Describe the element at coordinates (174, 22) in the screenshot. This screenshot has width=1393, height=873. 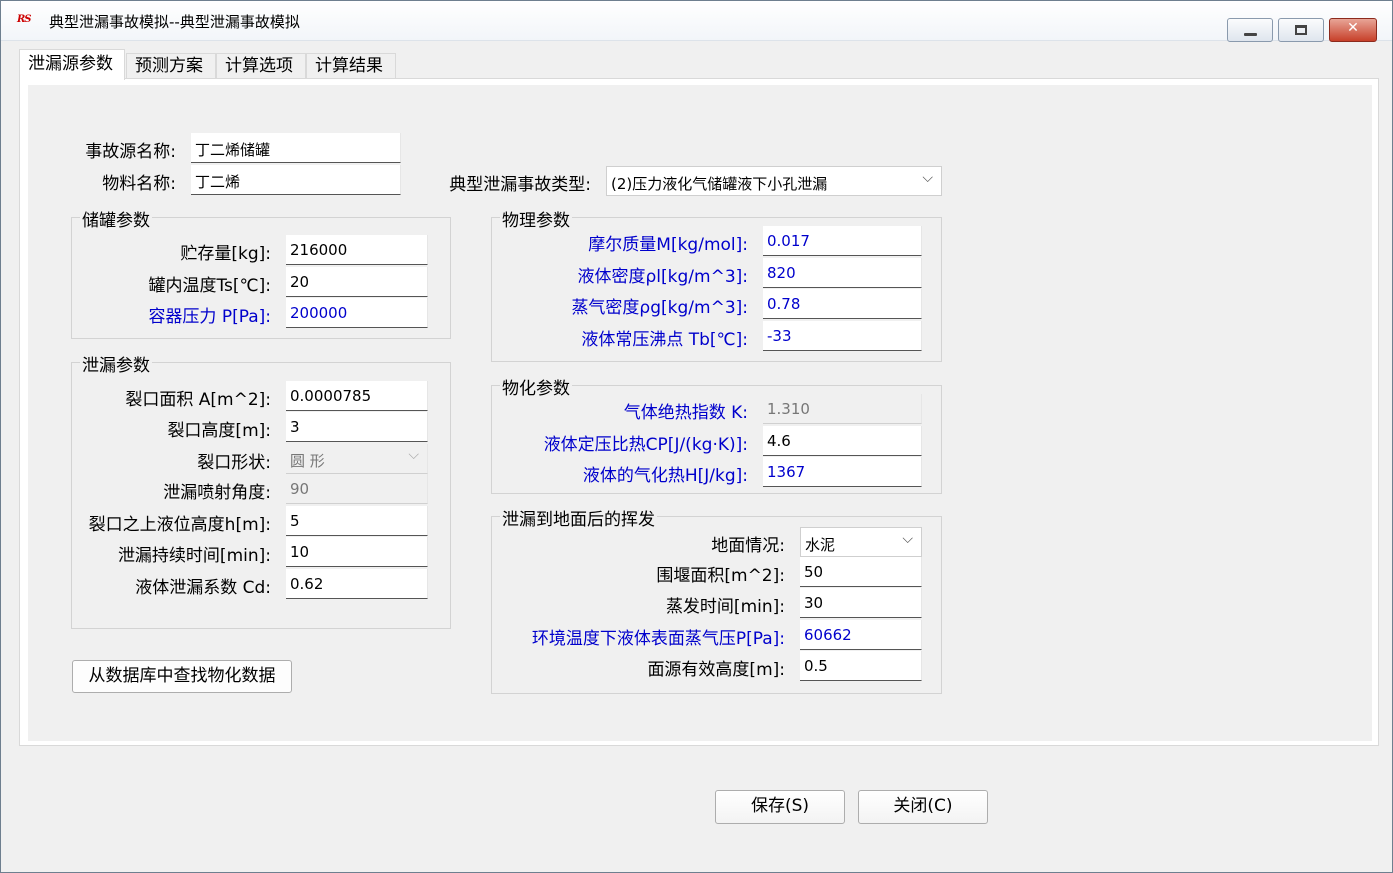
I see `window-title: 典型泄漏事故模拟--典型泄漏事故模拟` at that location.